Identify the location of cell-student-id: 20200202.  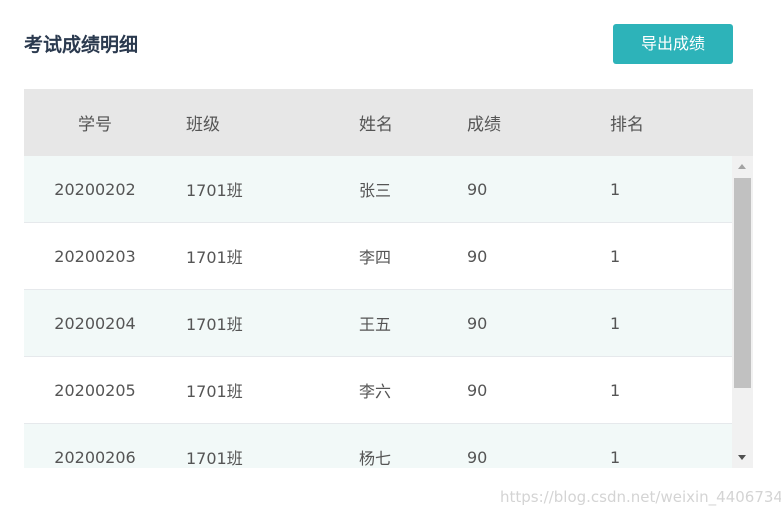
(95, 189).